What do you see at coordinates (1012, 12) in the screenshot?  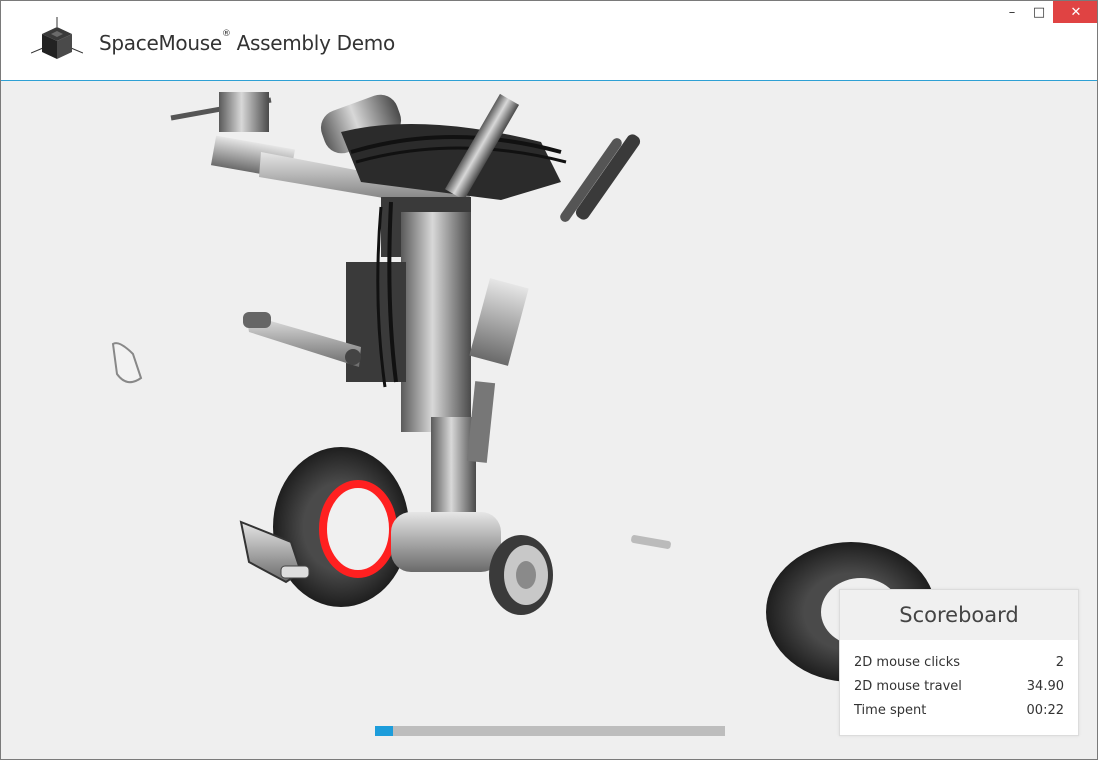 I see `minimize-icon: –` at bounding box center [1012, 12].